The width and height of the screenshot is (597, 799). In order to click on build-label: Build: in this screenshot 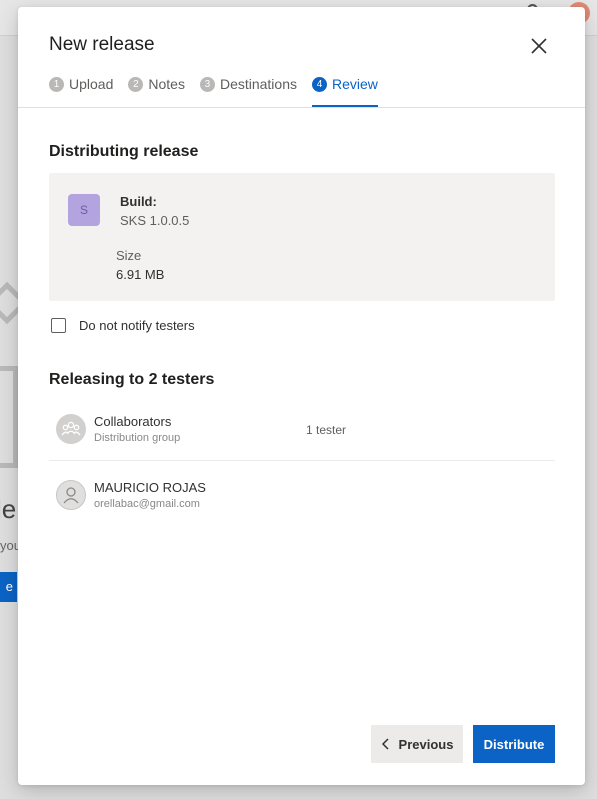, I will do `click(138, 201)`.